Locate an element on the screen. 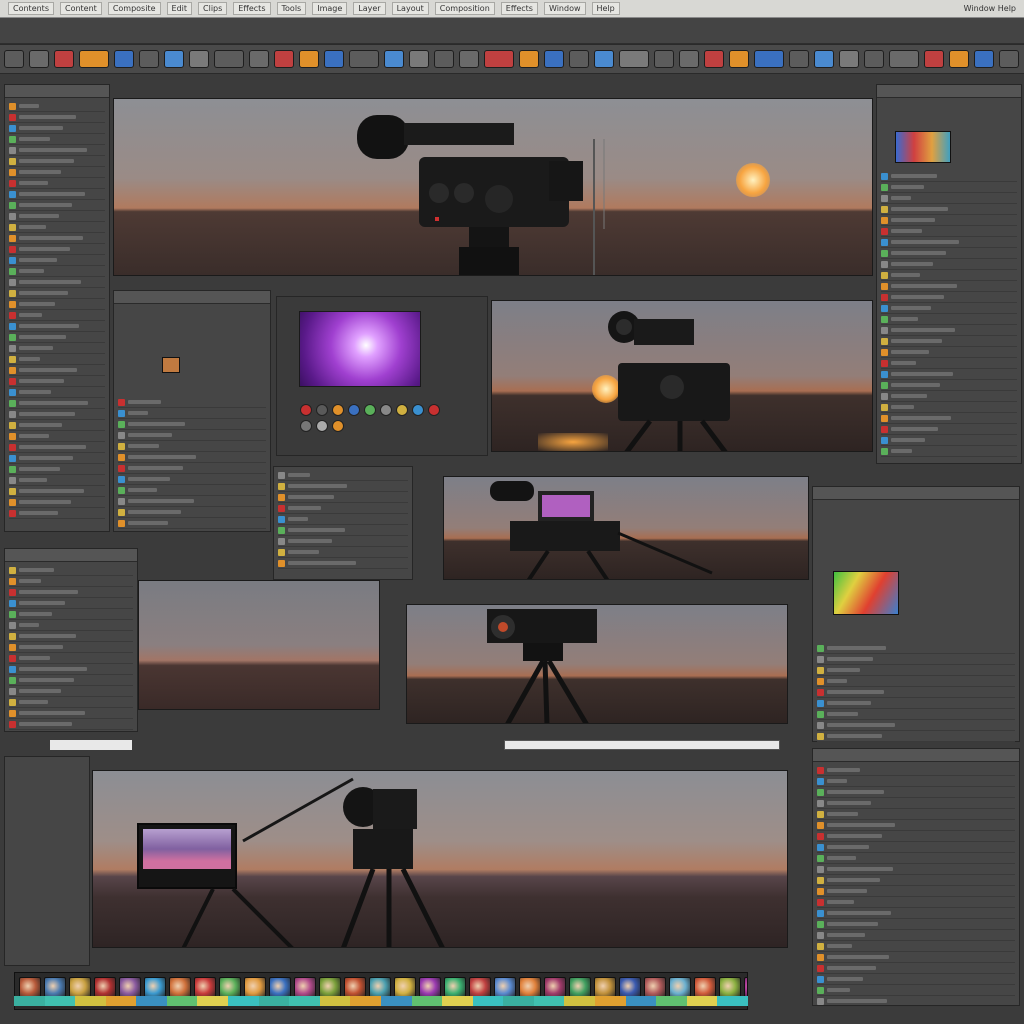  menu-item: Layer is located at coordinates (369, 8).